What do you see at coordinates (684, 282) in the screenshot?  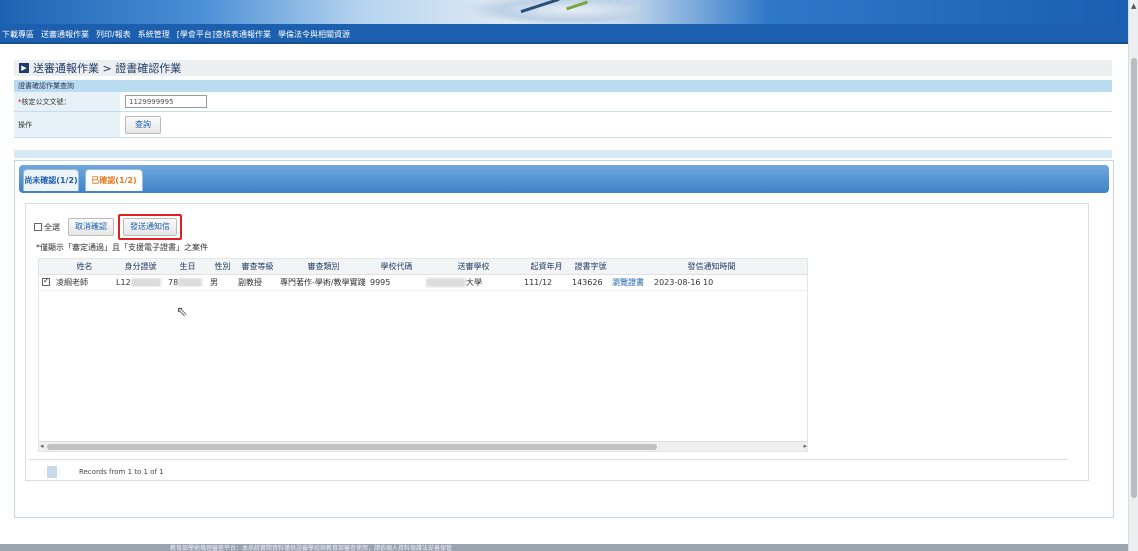 I see `cell-sent-time: 2023-08-16 10` at bounding box center [684, 282].